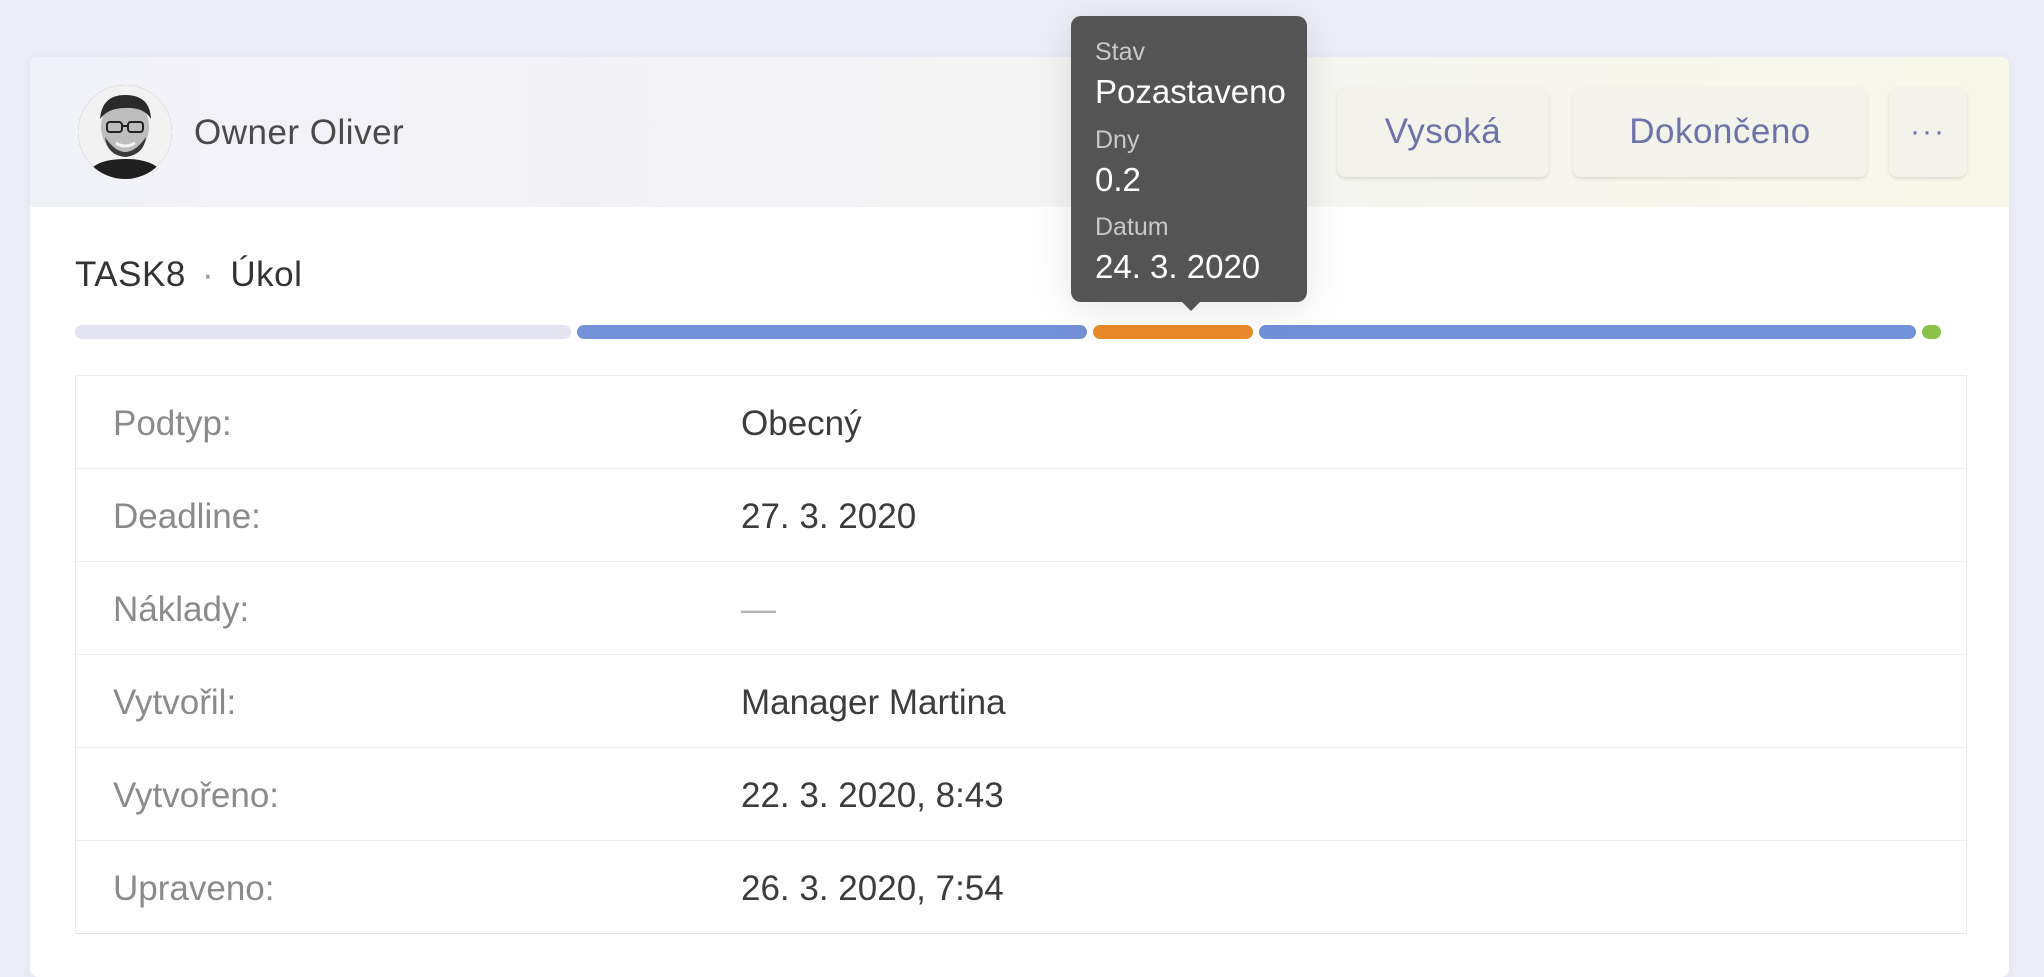  I want to click on detail-label: Upraveno:, so click(194, 888).